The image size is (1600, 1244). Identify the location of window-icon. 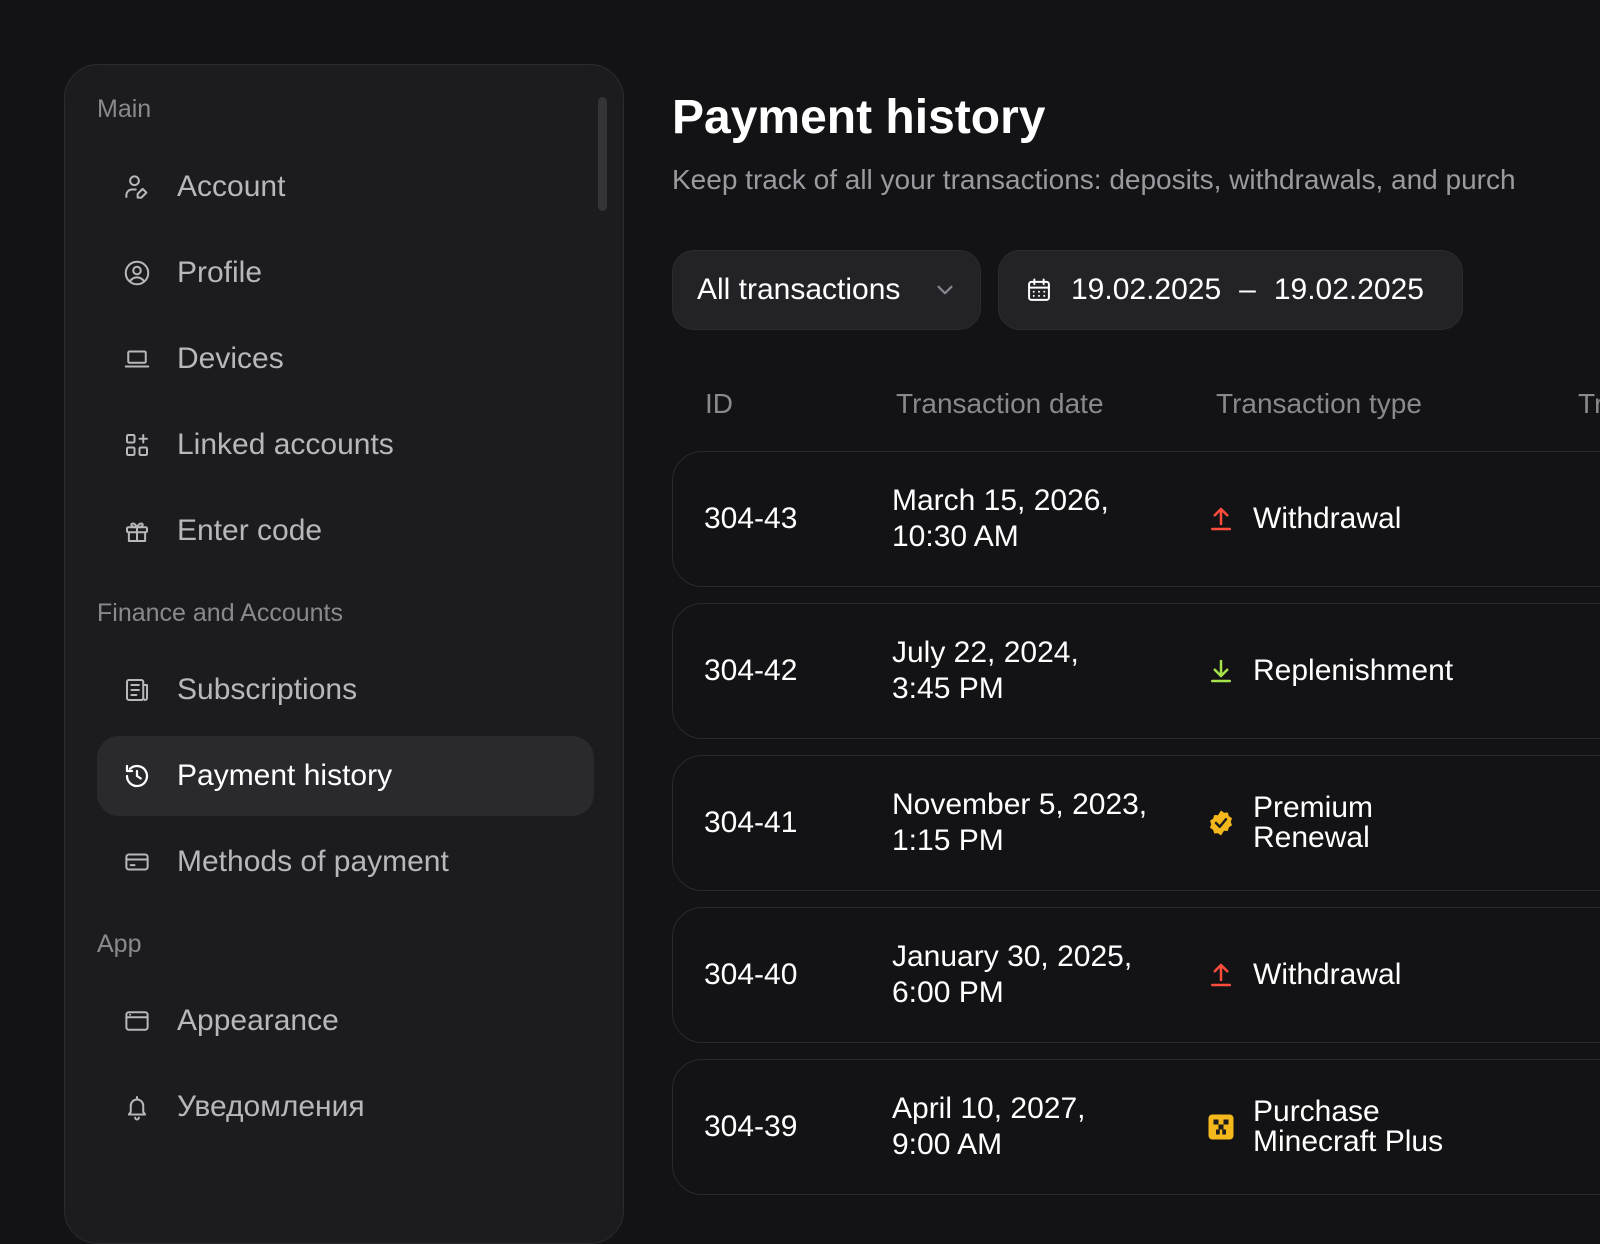
(137, 1021).